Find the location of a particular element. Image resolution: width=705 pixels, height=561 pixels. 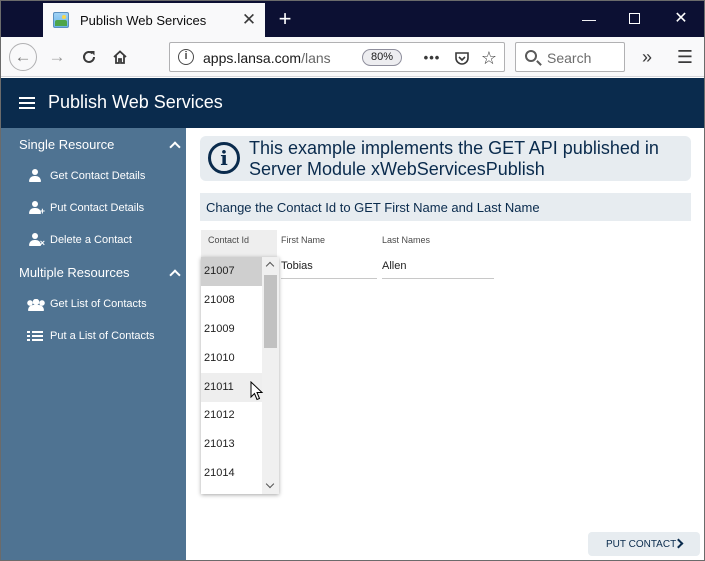

users-icon is located at coordinates (36, 304).